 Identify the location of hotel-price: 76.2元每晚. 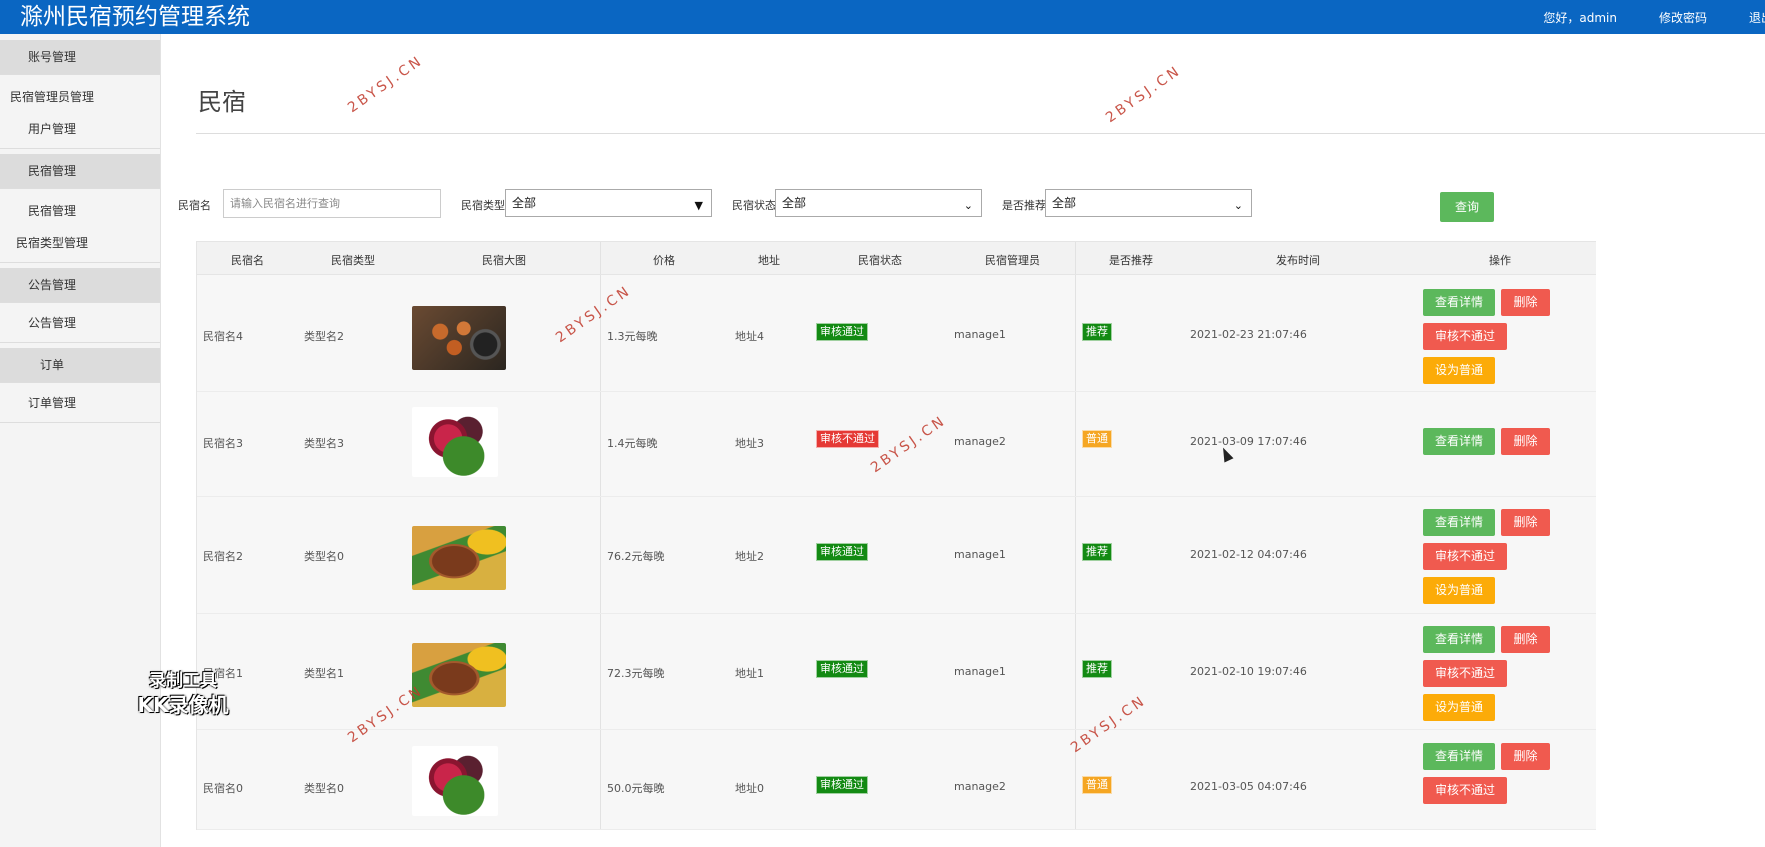
(636, 556).